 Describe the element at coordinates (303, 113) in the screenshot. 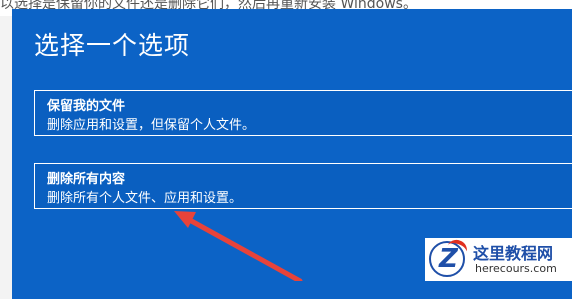

I see `keep-my-files-option: 保留我的文件 删除应用和设置，但保留个人文件。` at that location.